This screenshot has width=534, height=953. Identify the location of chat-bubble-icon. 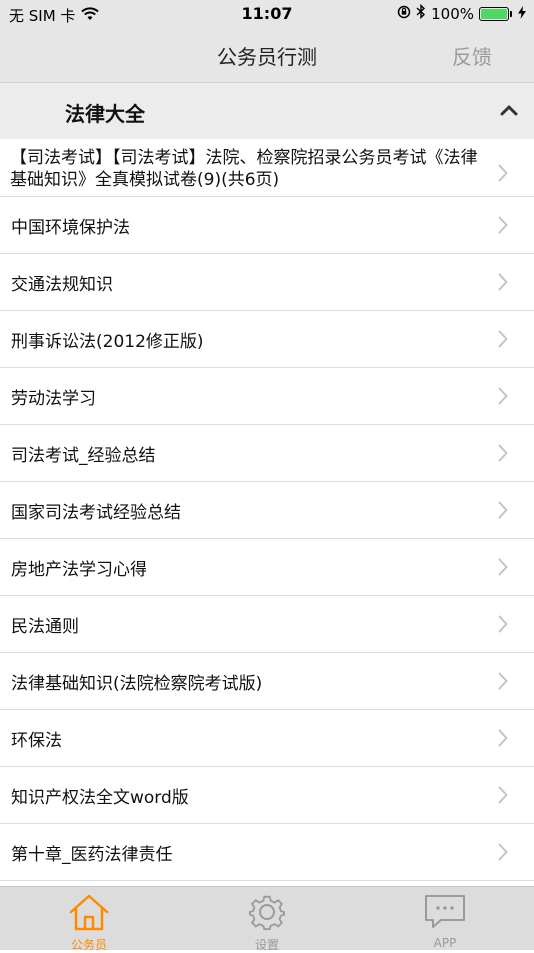
(445, 914).